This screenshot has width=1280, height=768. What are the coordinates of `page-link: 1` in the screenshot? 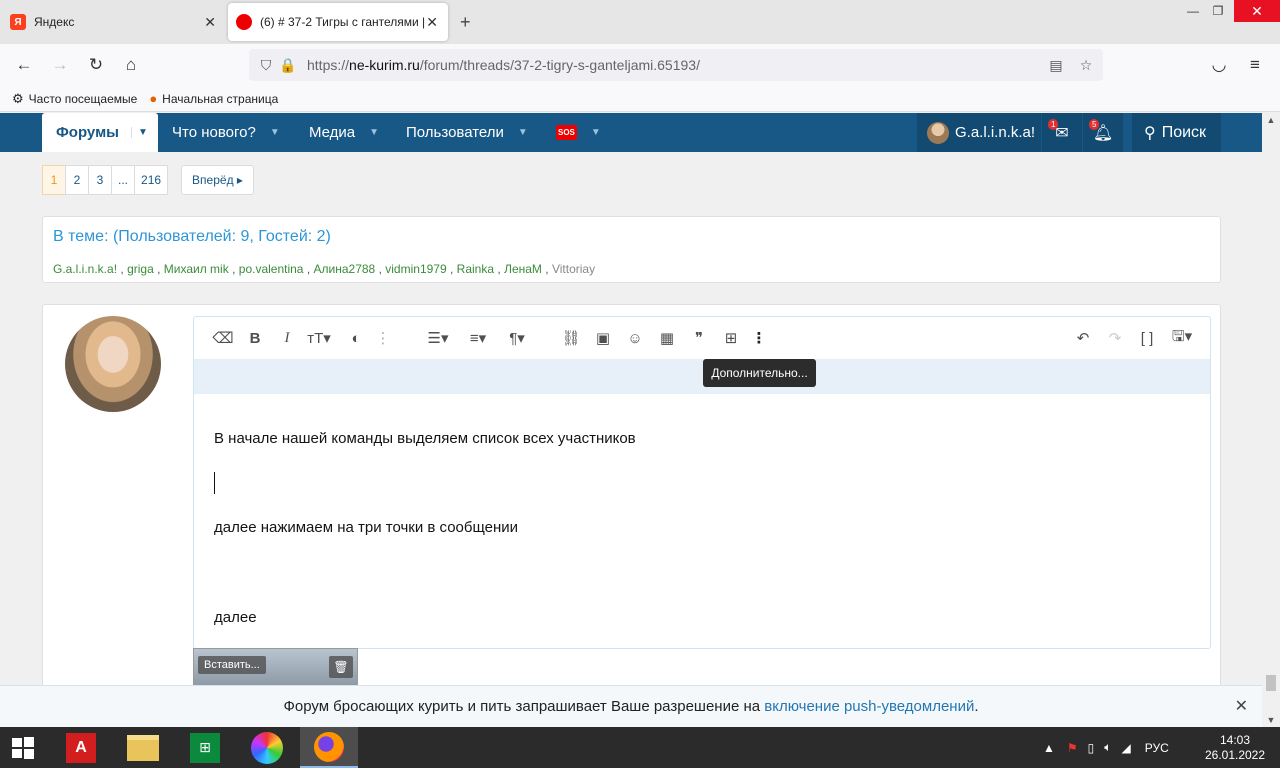 It's located at (54, 180).